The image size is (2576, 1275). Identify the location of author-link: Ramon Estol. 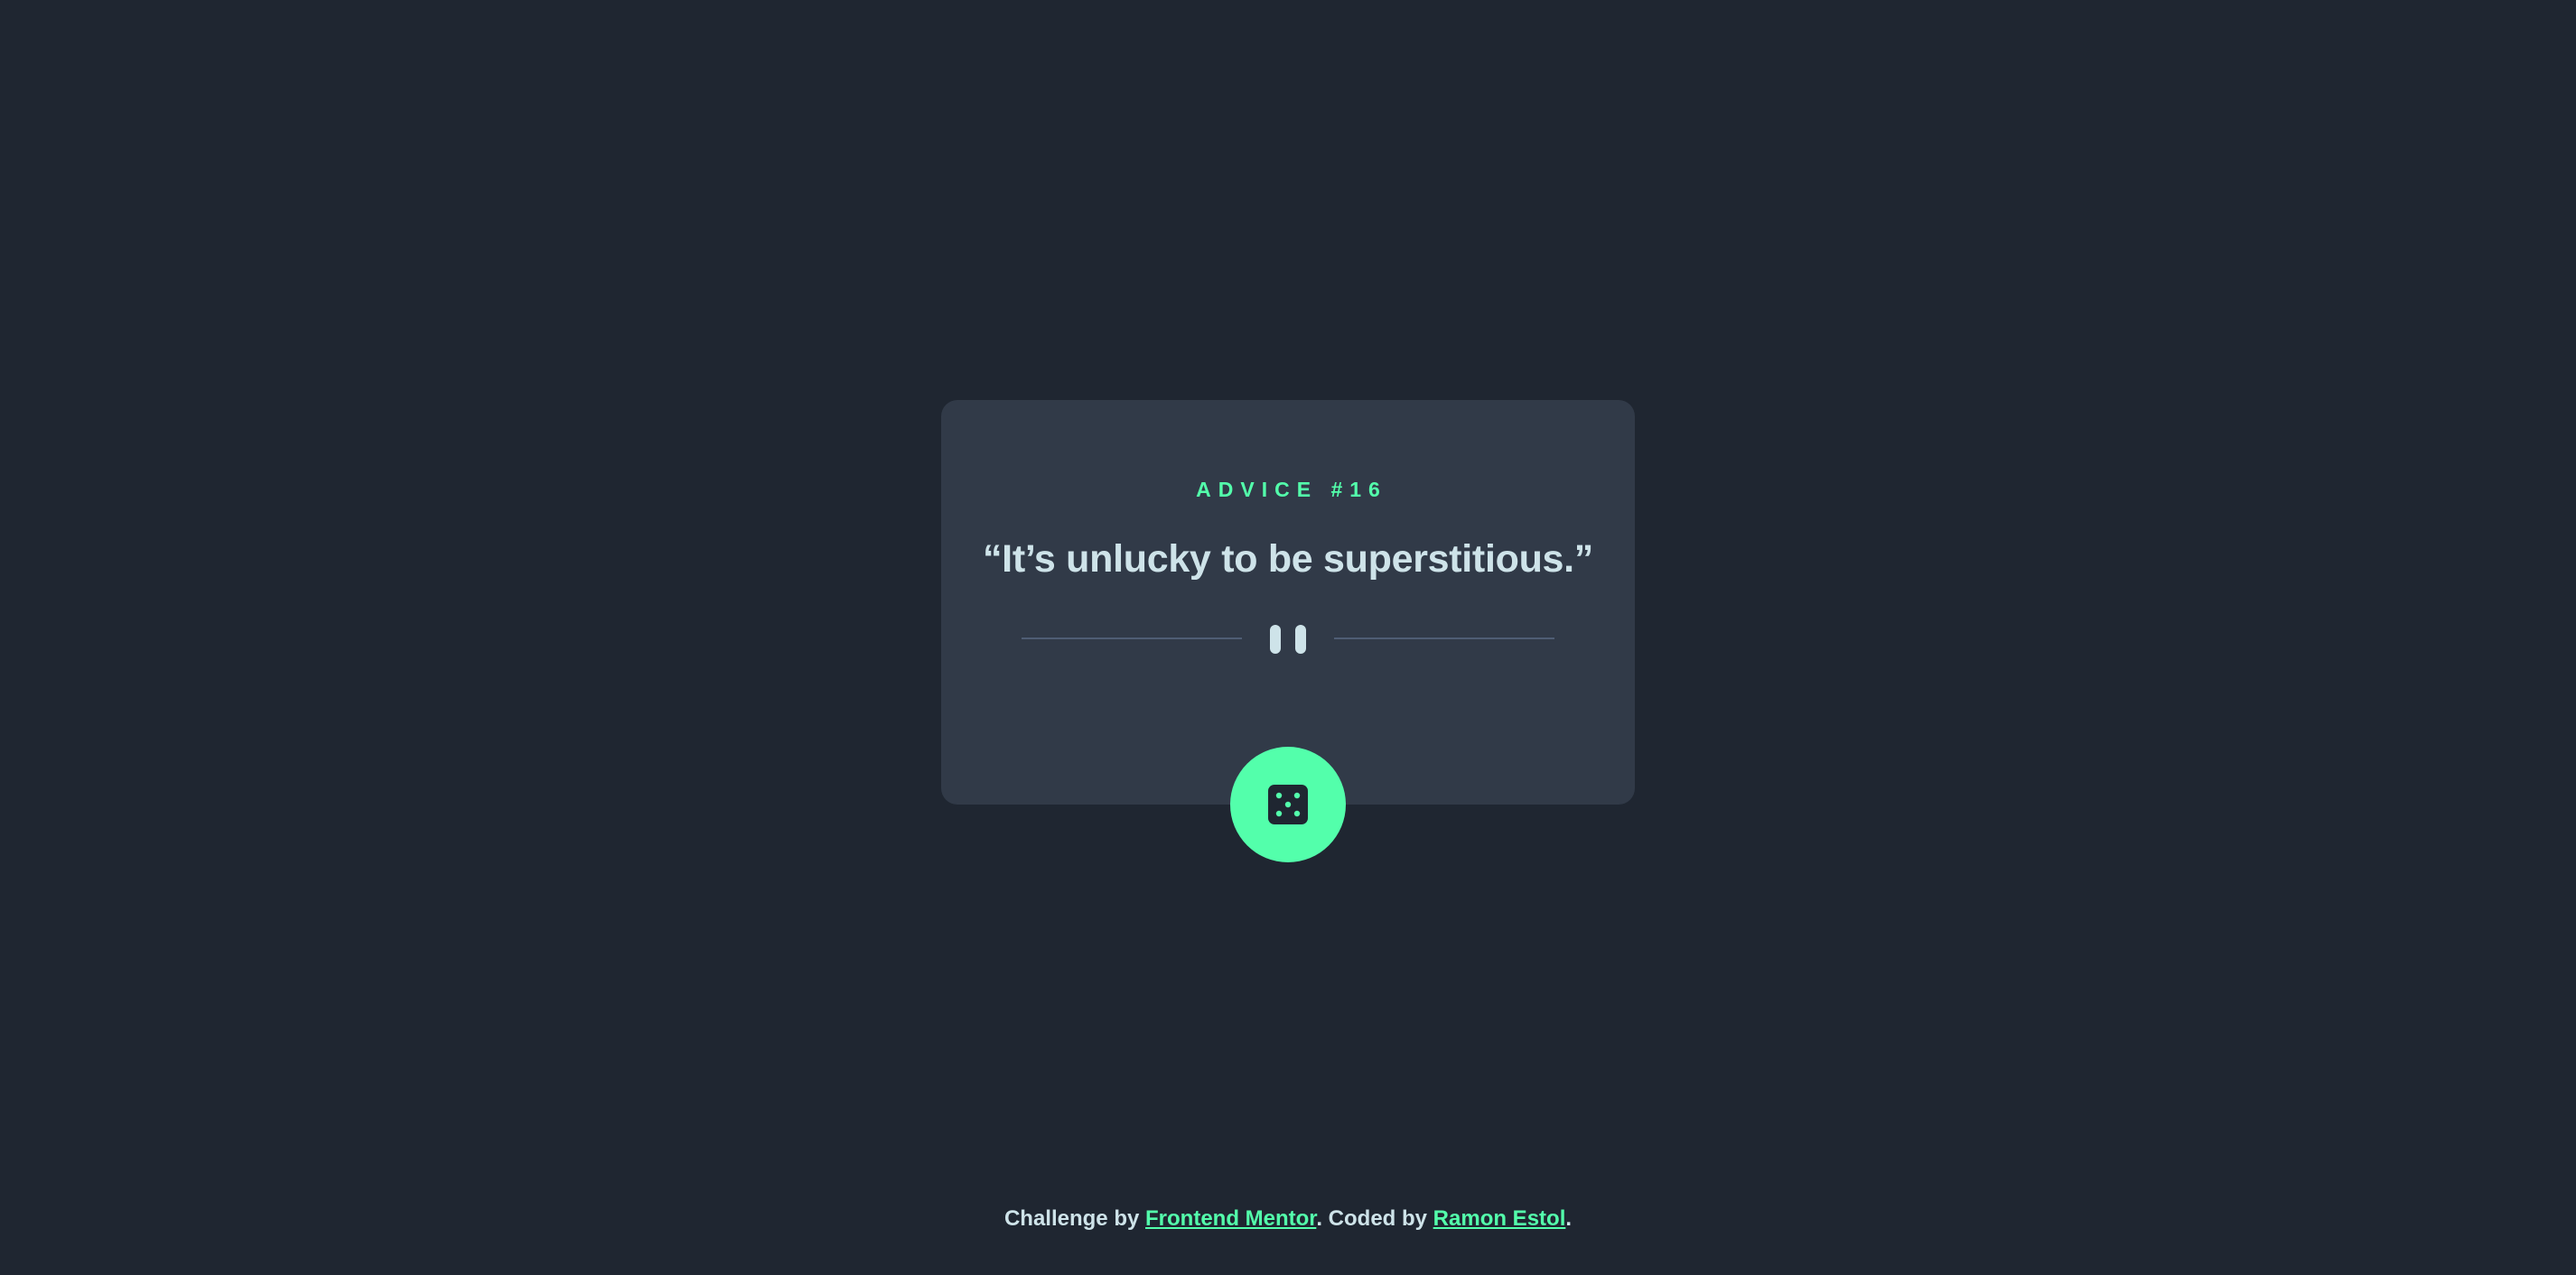
(1499, 1218).